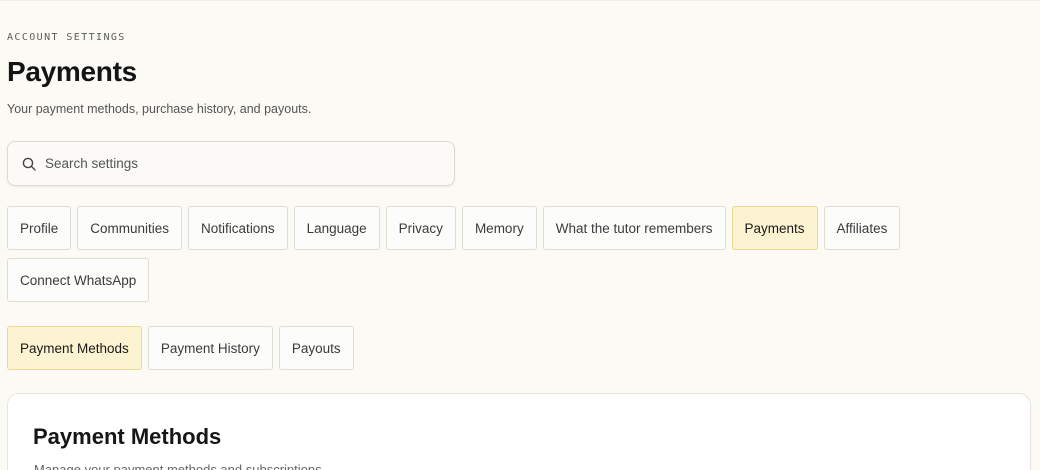 The image size is (1040, 470). I want to click on tab-tutor-memory: What the tutor remembers, so click(634, 228).